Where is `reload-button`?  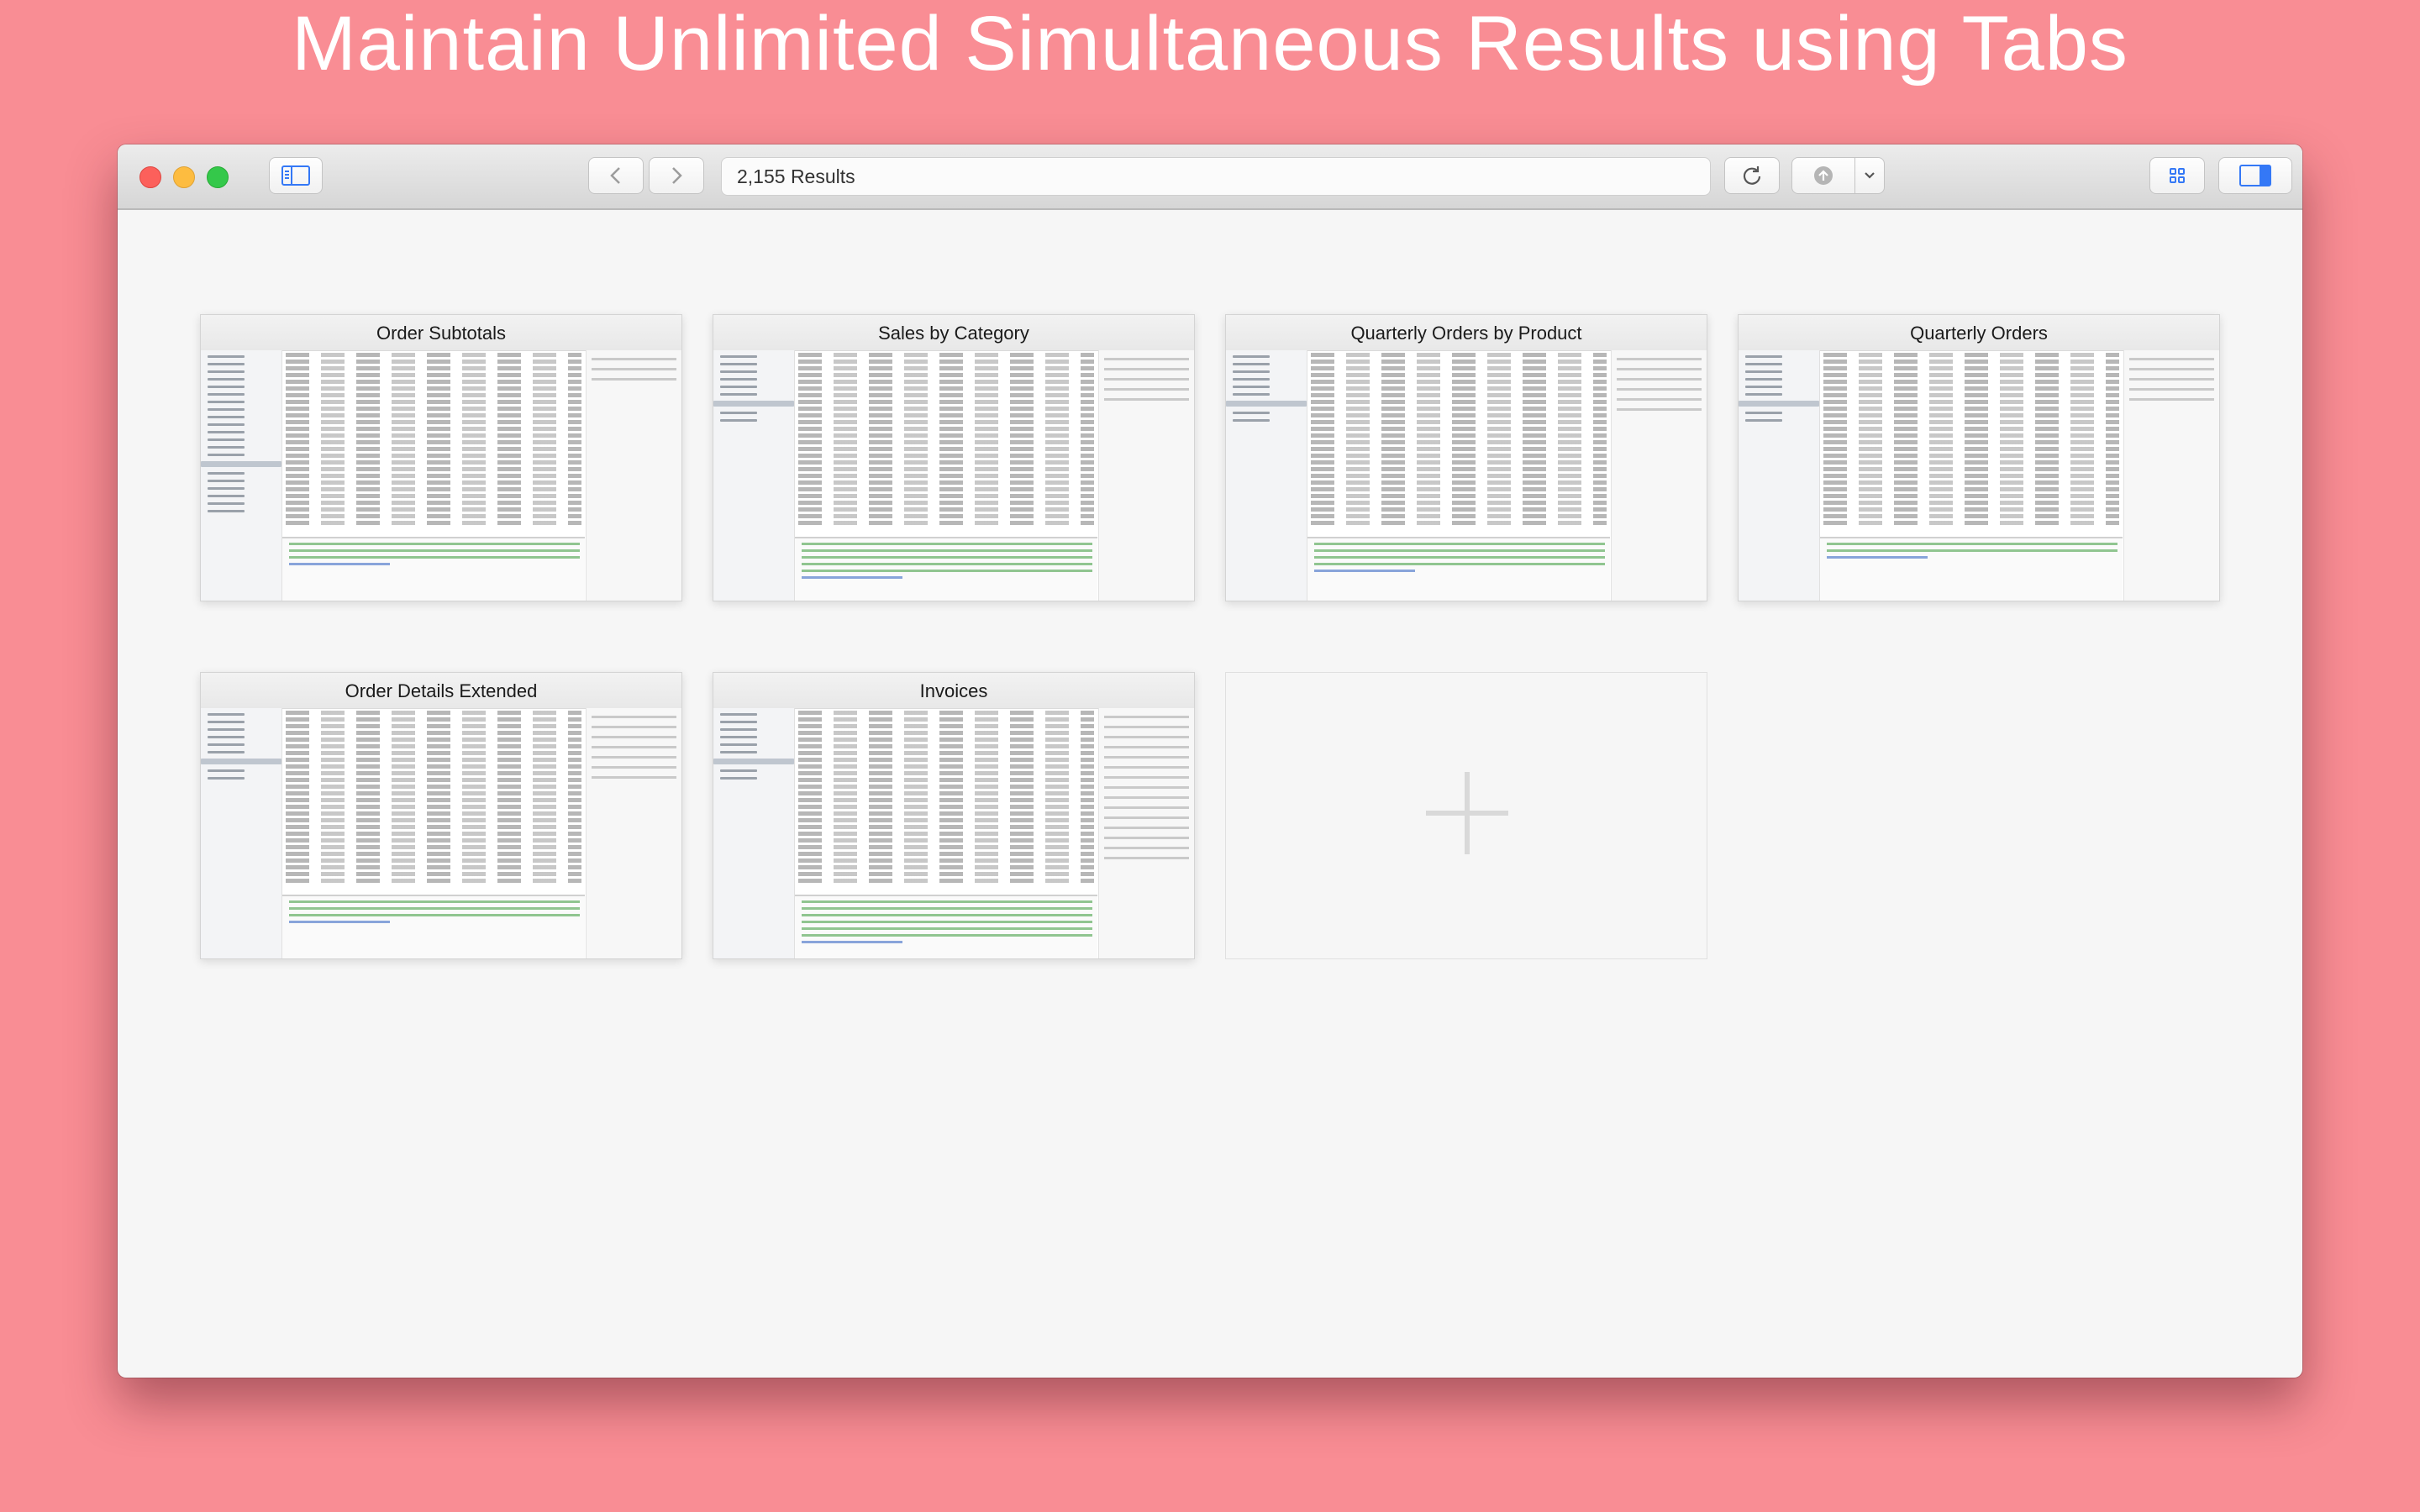 reload-button is located at coordinates (1752, 175).